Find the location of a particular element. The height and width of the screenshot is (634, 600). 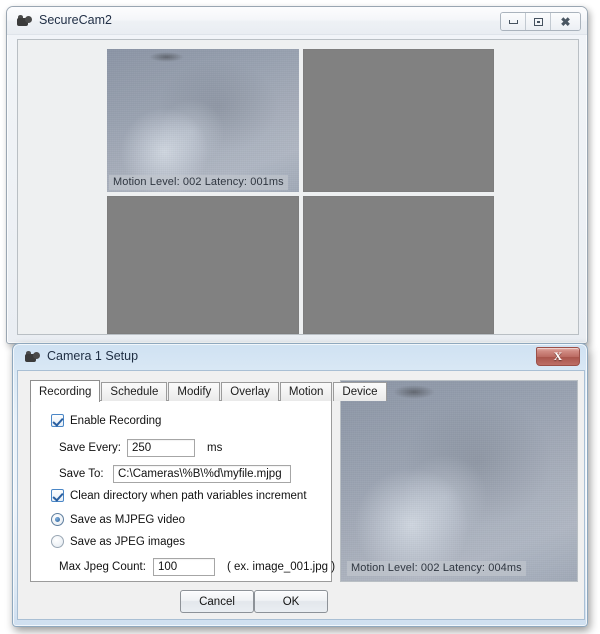

tab-modify: Modify is located at coordinates (194, 391).